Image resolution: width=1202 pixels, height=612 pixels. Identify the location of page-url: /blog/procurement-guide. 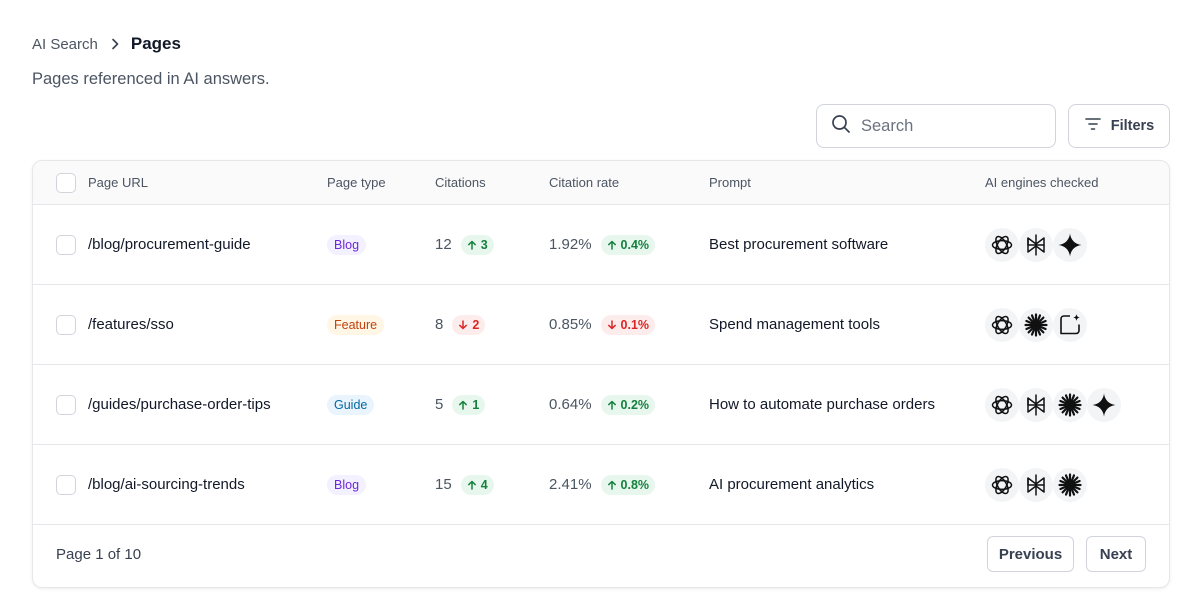
(169, 244).